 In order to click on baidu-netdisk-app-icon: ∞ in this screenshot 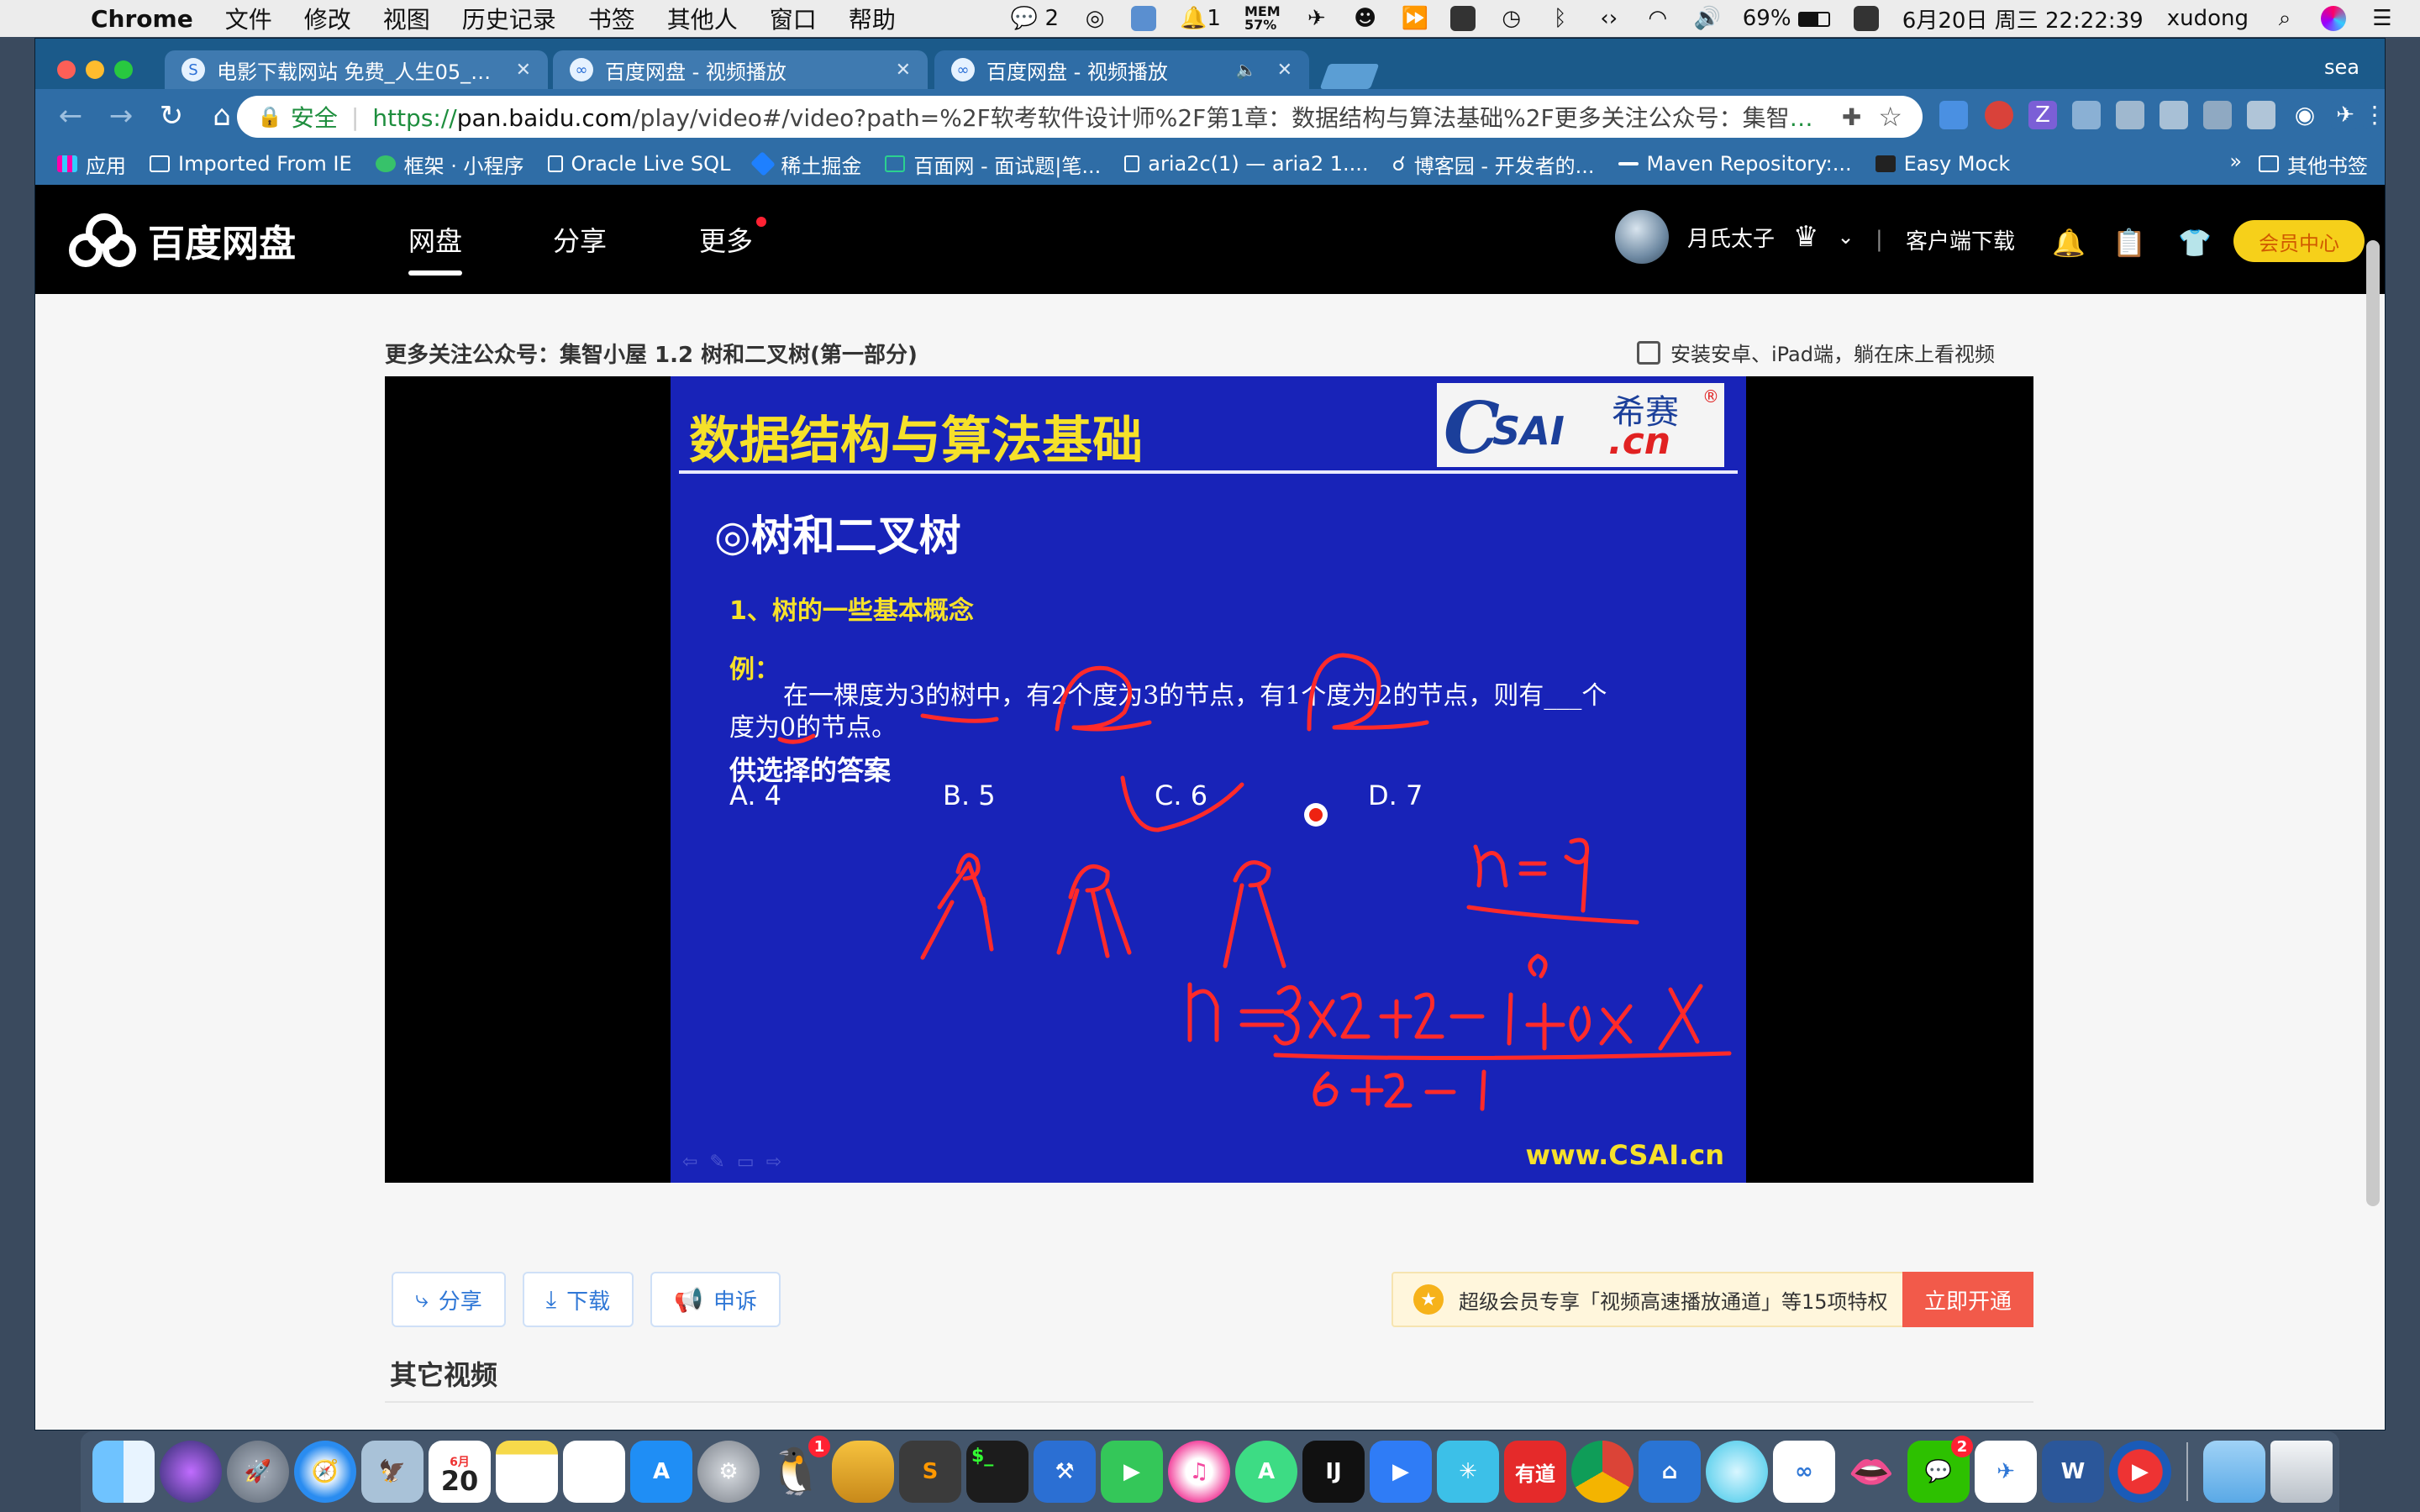, I will do `click(1804, 1472)`.